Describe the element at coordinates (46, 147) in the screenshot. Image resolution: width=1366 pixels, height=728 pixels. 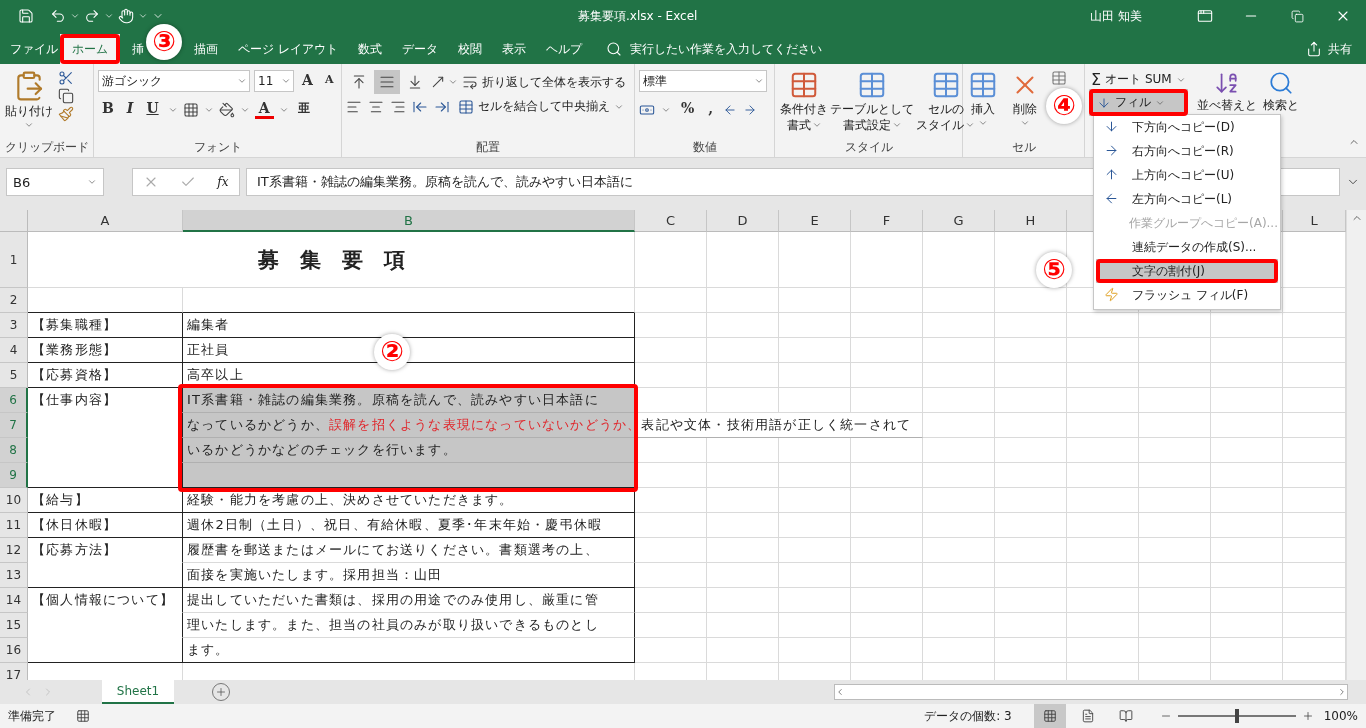
I see `group-label: クリップボード` at that location.